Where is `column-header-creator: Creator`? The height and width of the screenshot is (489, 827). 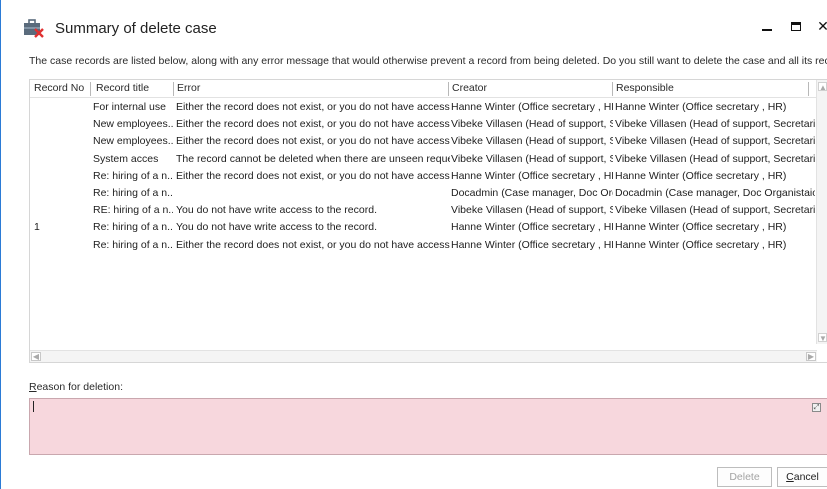 column-header-creator: Creator is located at coordinates (469, 88).